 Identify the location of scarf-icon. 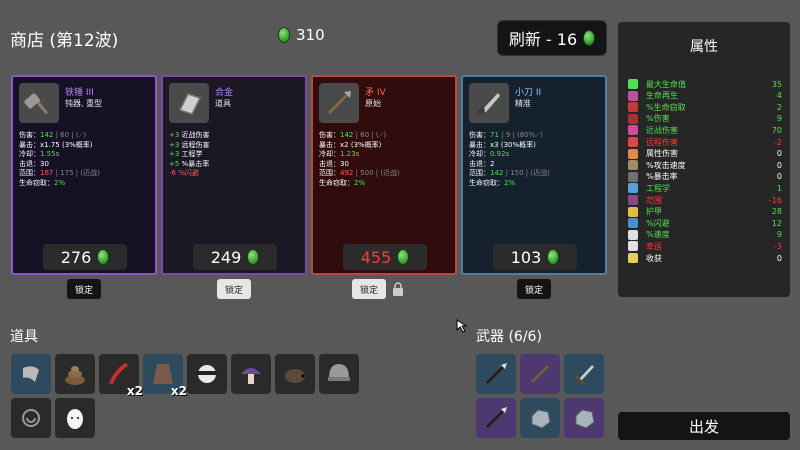
(31, 374).